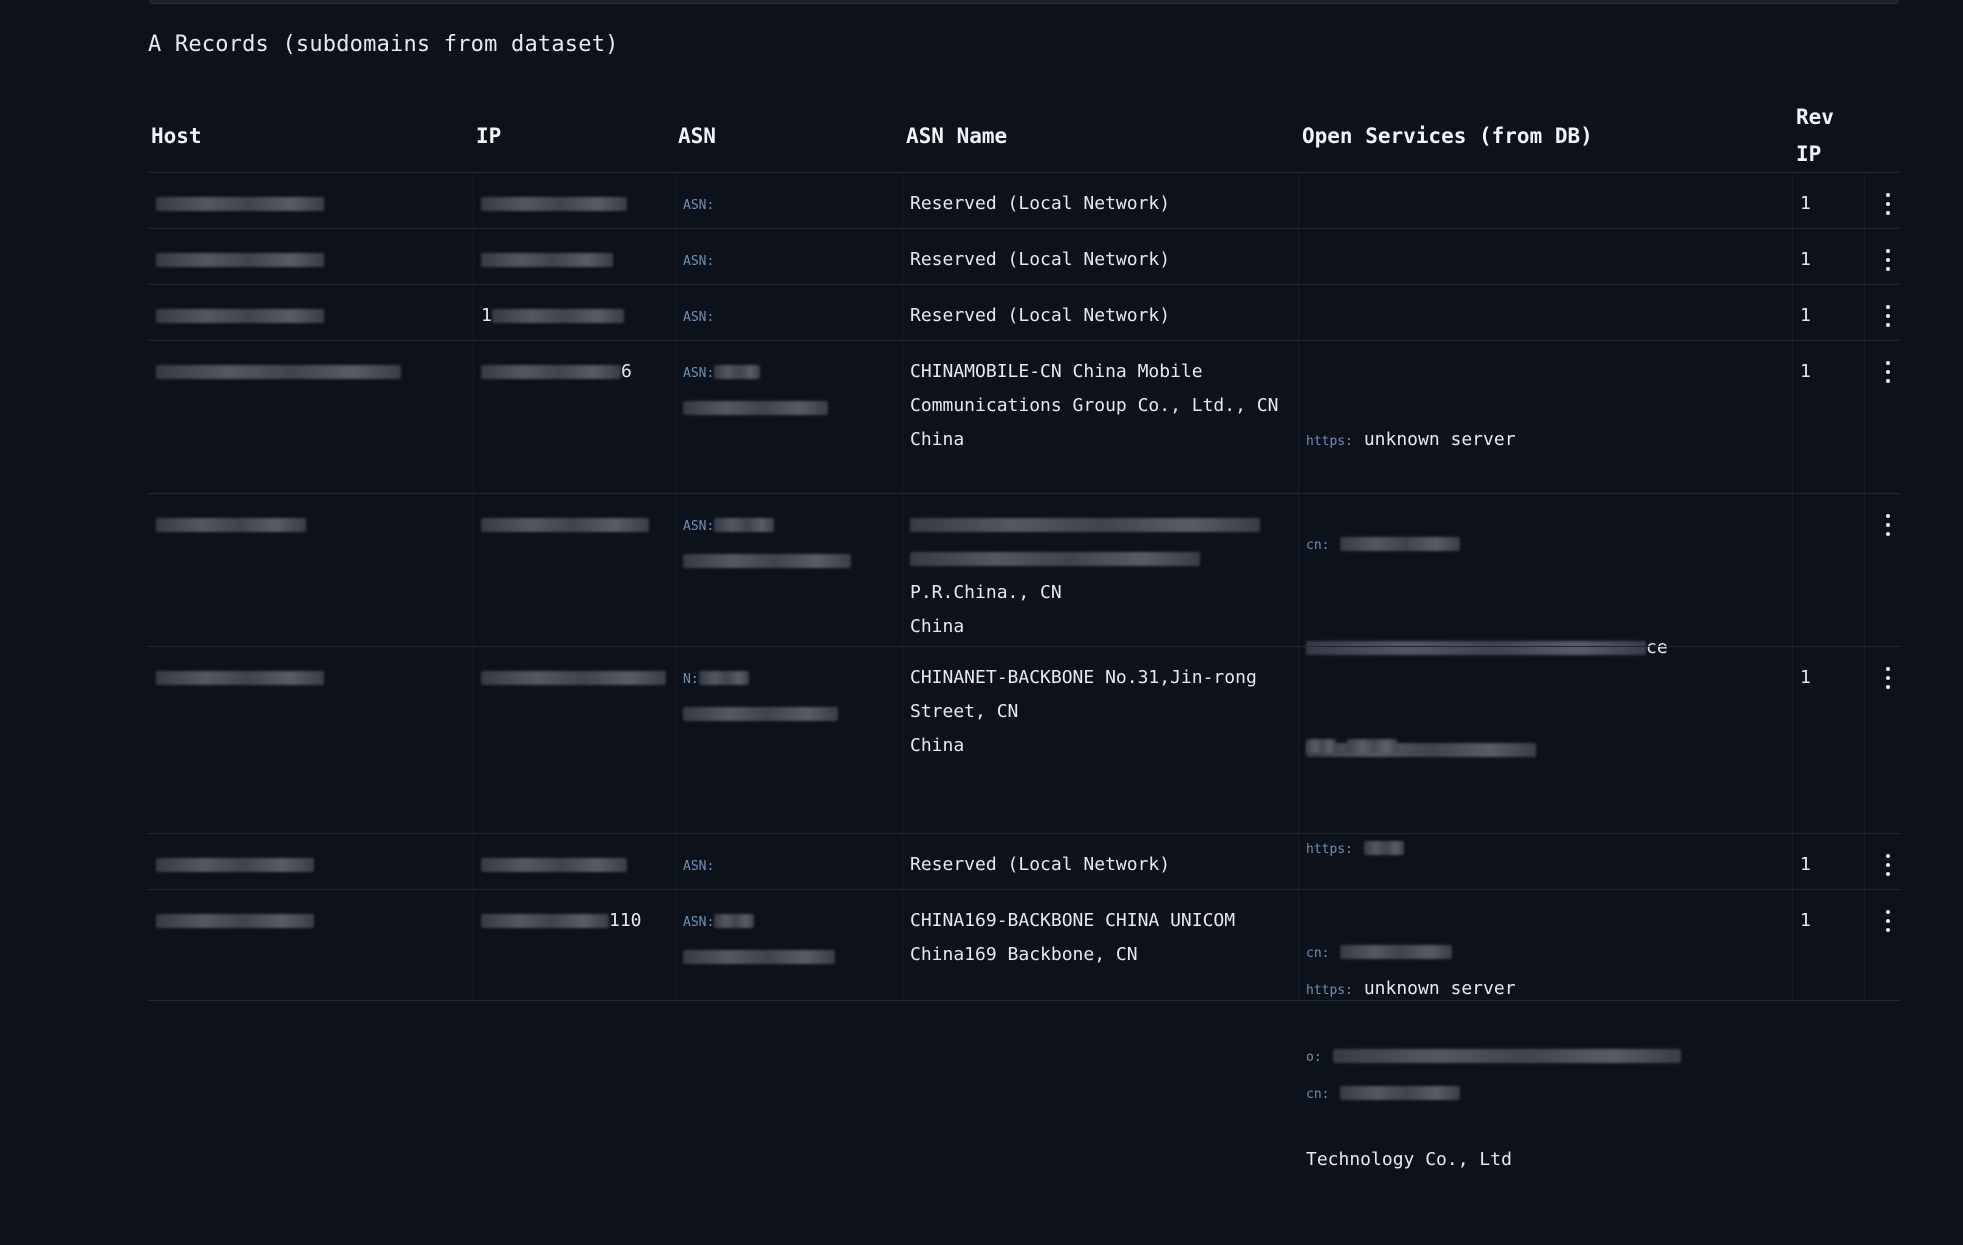 This screenshot has width=1963, height=1245. I want to click on ip-cell: 1, so click(574, 312).